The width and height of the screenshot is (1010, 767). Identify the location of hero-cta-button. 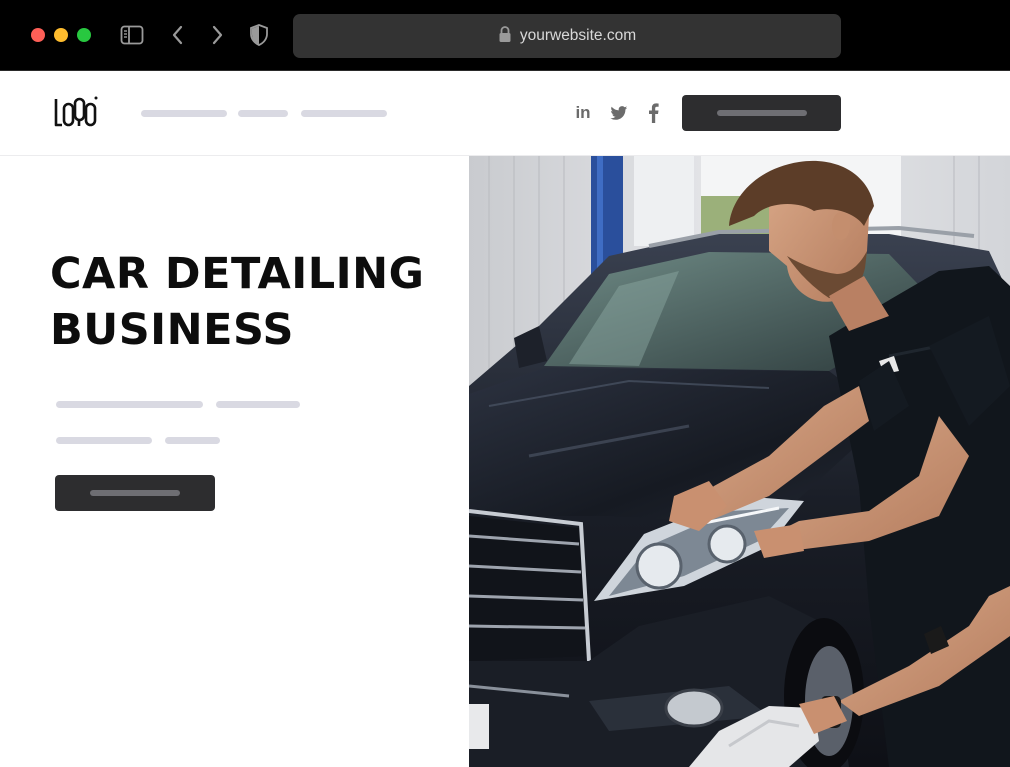
(135, 493).